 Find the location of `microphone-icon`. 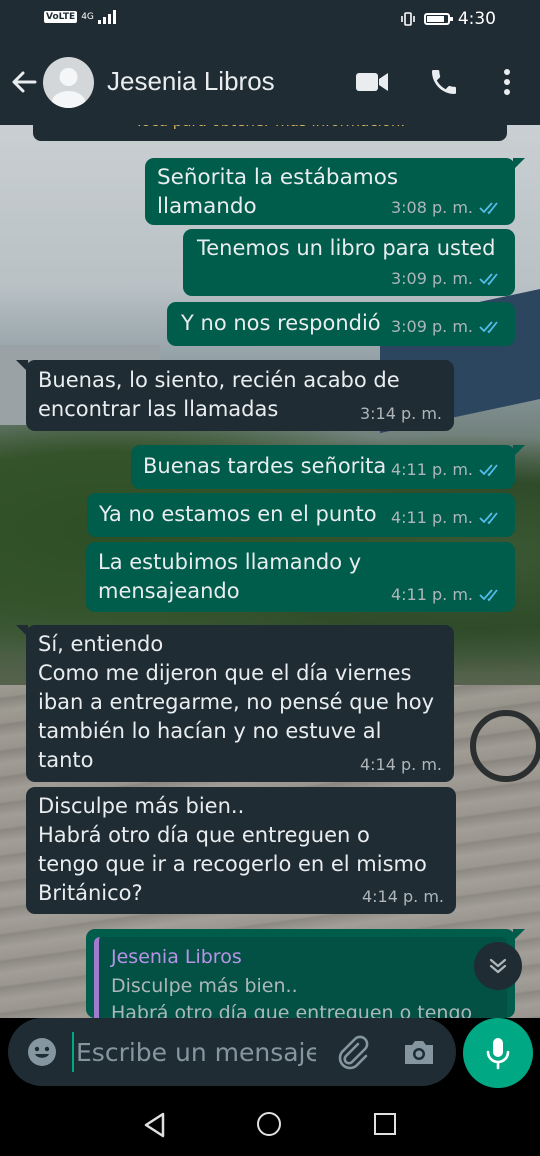

microphone-icon is located at coordinates (498, 1054).